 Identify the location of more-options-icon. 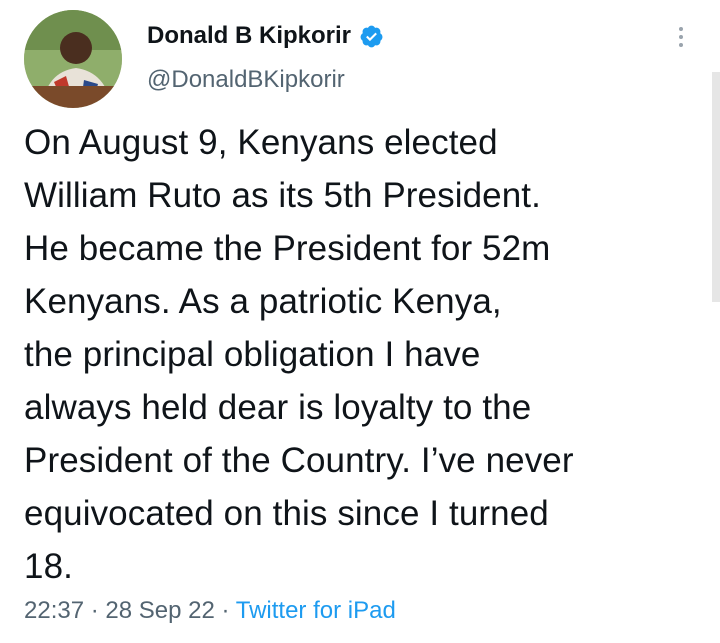
(681, 37).